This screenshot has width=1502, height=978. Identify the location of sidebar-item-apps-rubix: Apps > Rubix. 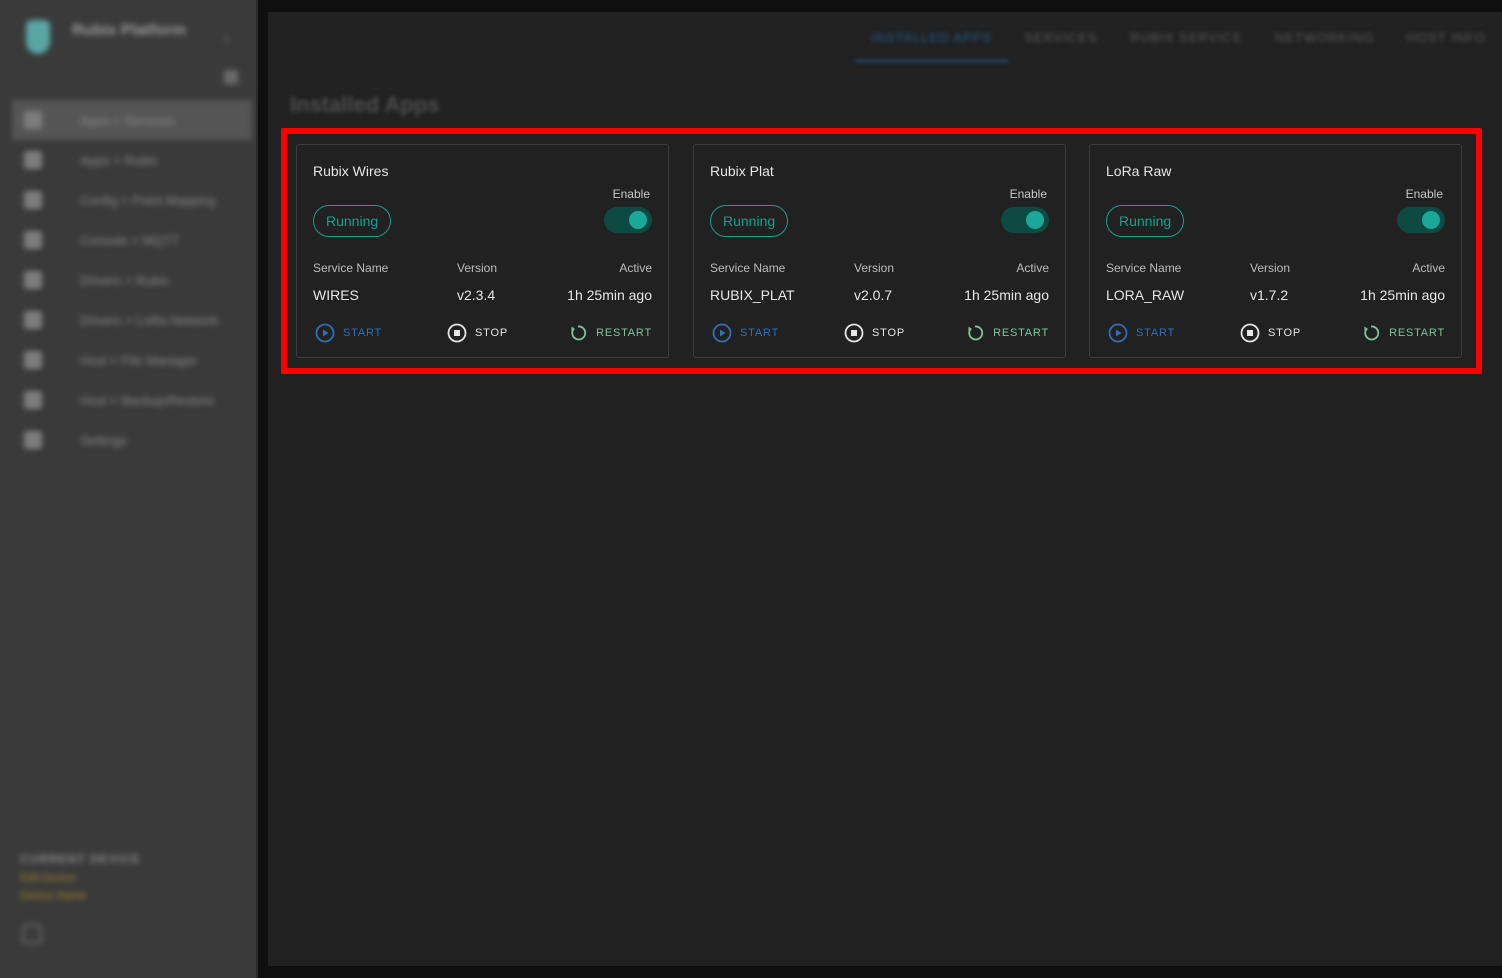
(132, 160).